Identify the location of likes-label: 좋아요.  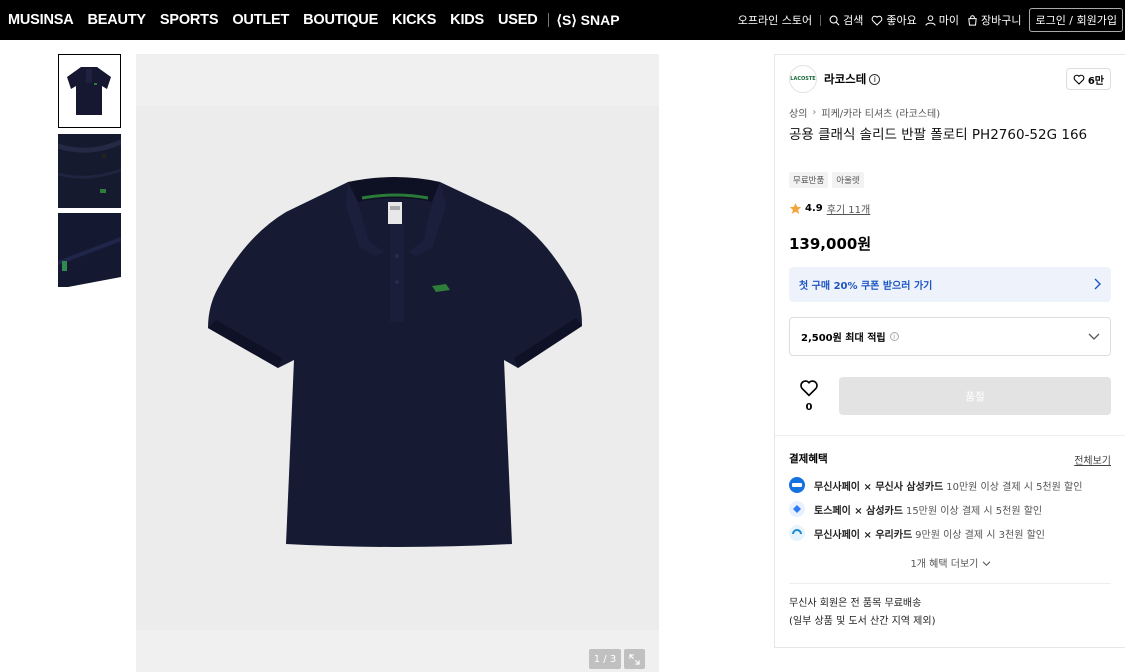
(901, 20).